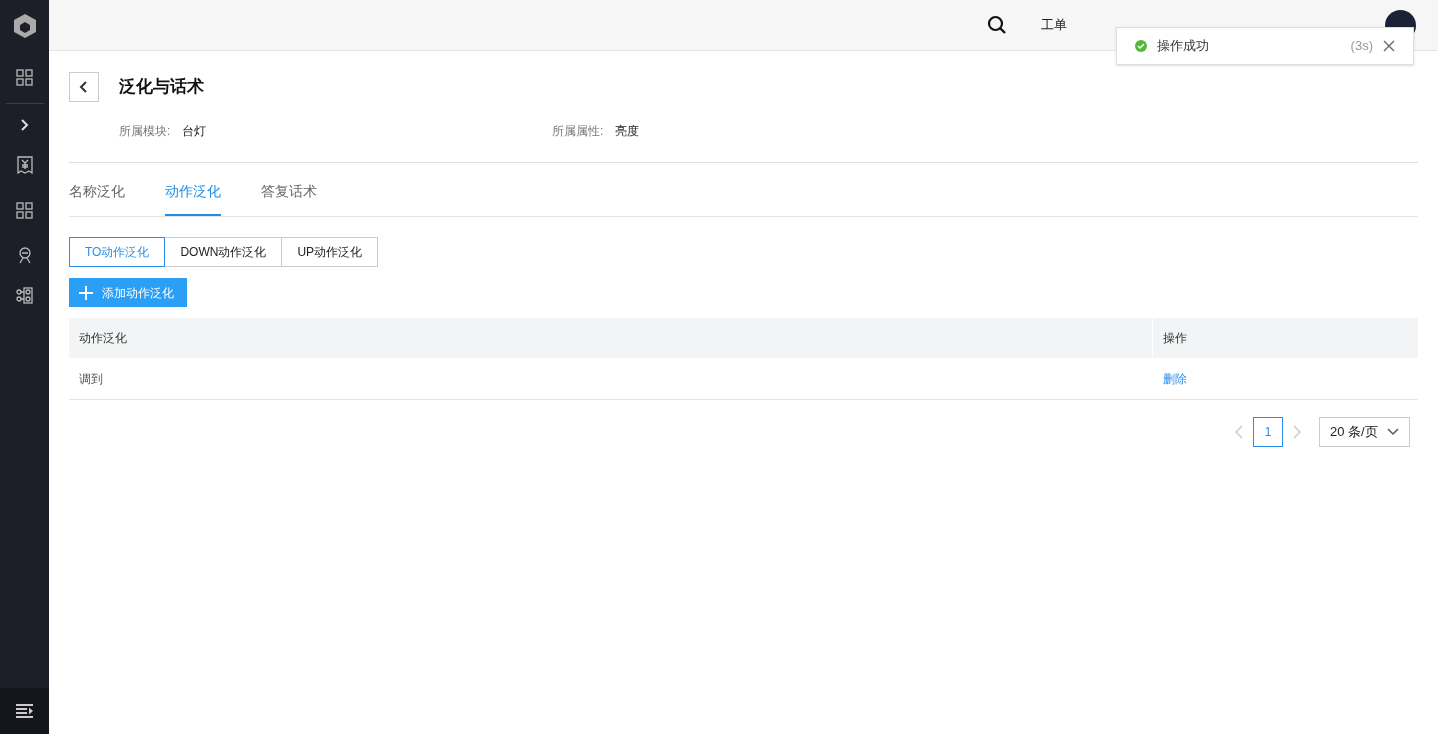 This screenshot has width=1438, height=734. I want to click on chevron-left-icon, so click(84, 87).